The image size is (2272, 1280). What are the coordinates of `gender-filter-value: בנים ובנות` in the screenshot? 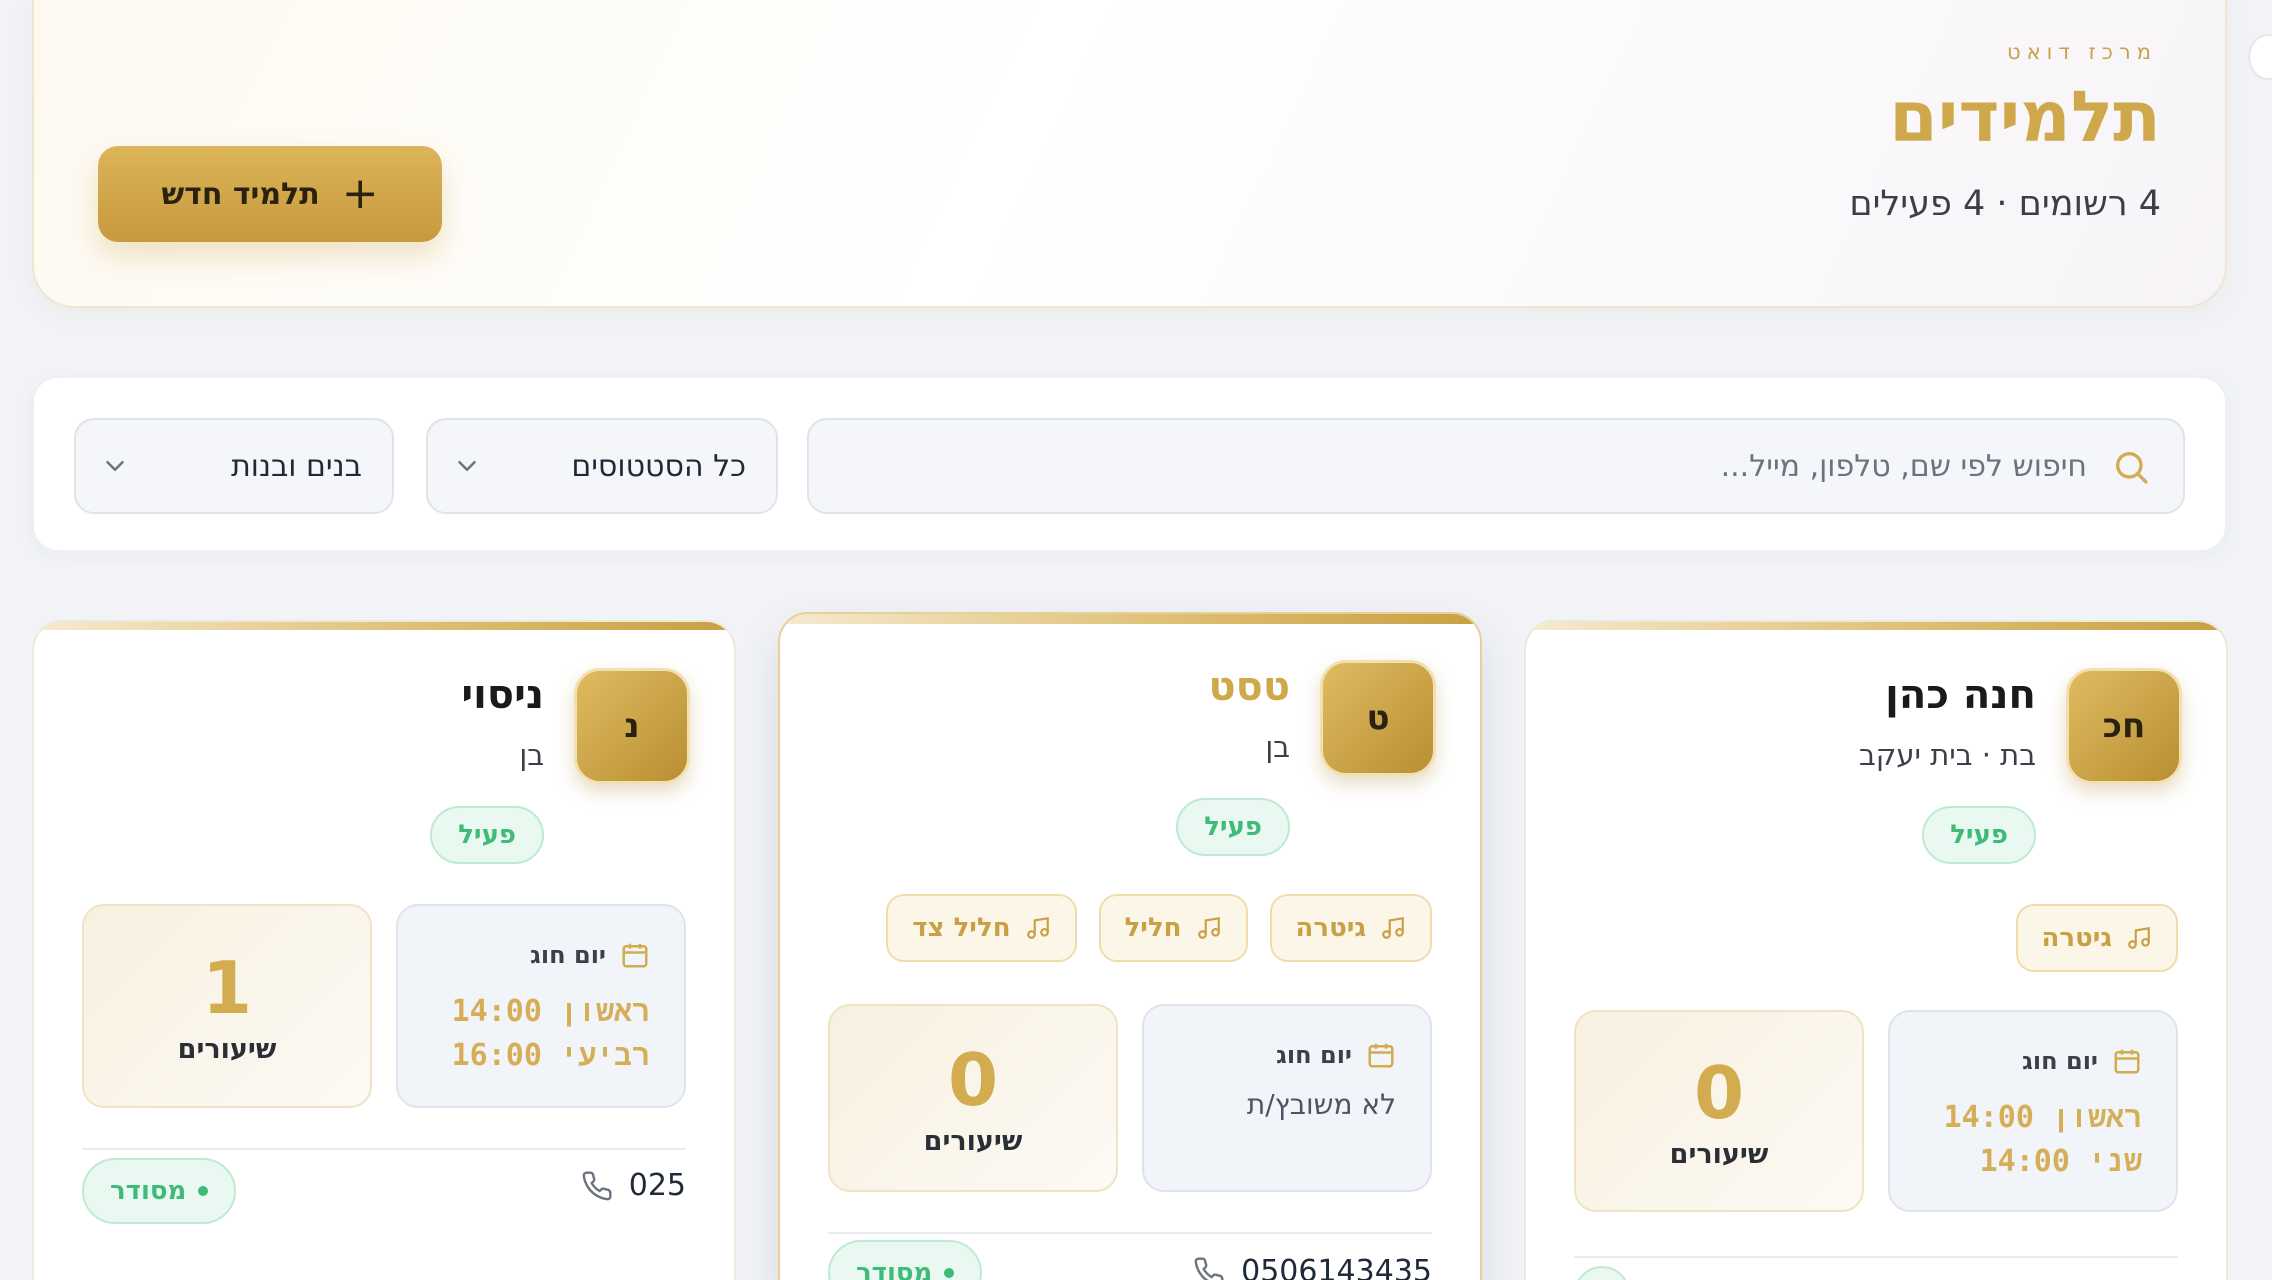 It's located at (296, 466).